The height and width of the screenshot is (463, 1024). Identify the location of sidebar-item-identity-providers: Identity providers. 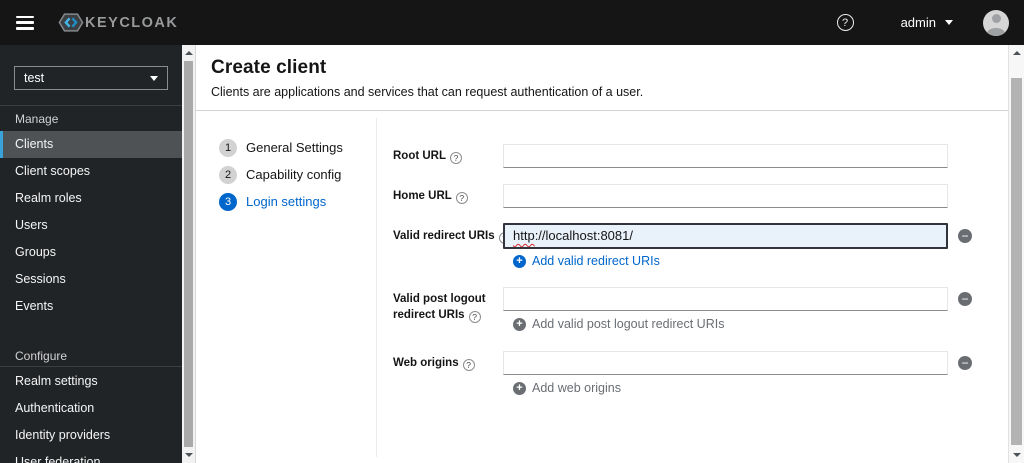
(91, 435).